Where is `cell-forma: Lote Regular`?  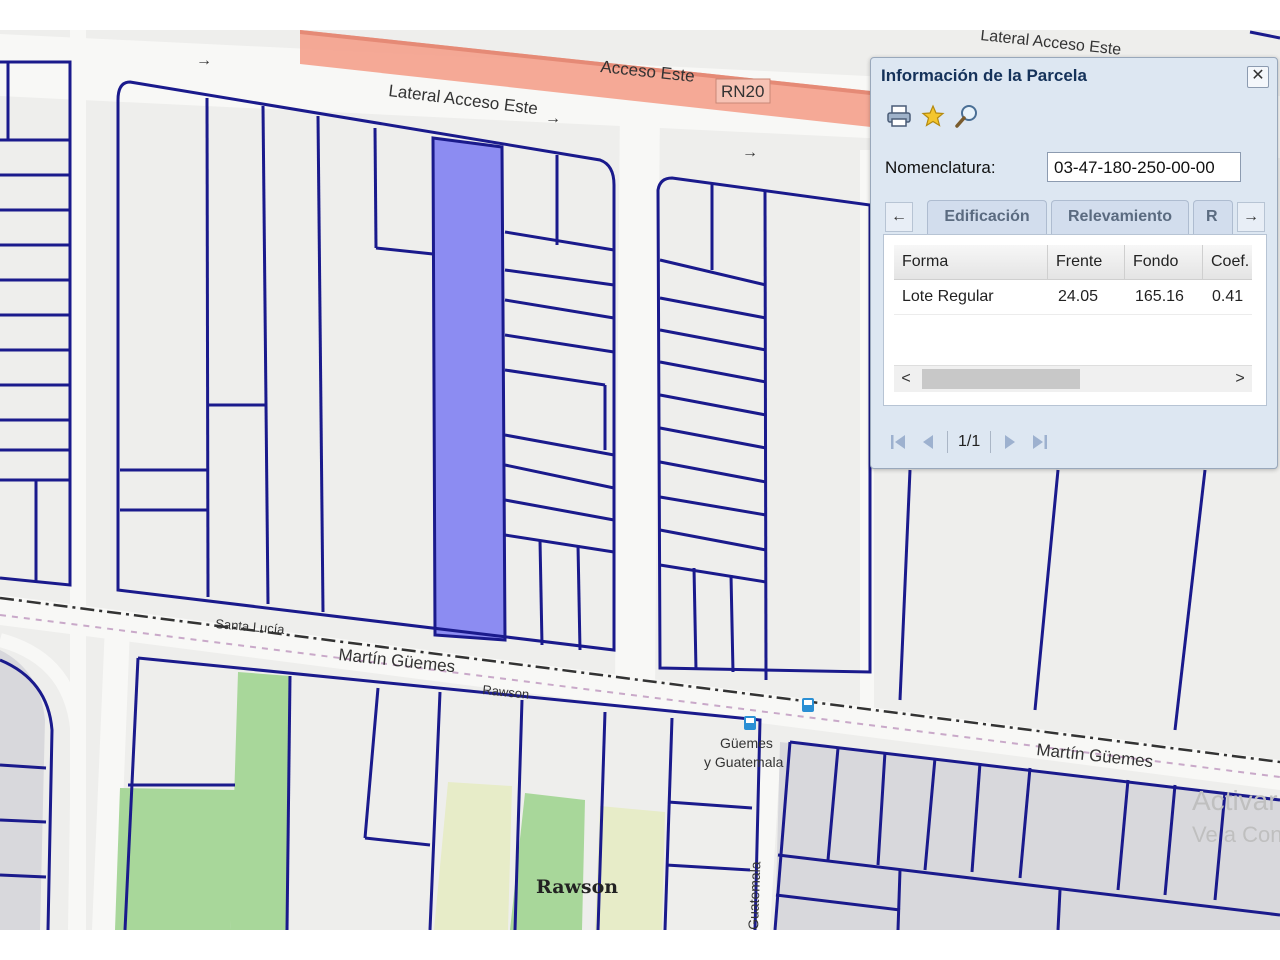 cell-forma: Lote Regular is located at coordinates (948, 296).